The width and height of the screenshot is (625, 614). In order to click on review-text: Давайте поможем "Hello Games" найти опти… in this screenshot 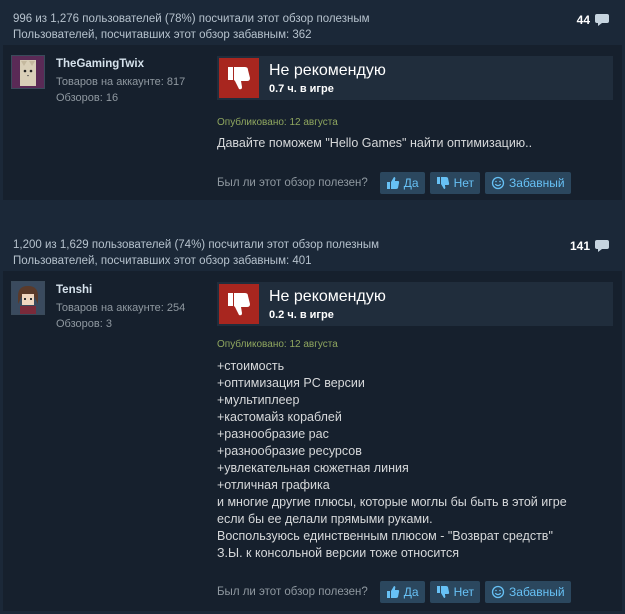, I will do `click(375, 143)`.